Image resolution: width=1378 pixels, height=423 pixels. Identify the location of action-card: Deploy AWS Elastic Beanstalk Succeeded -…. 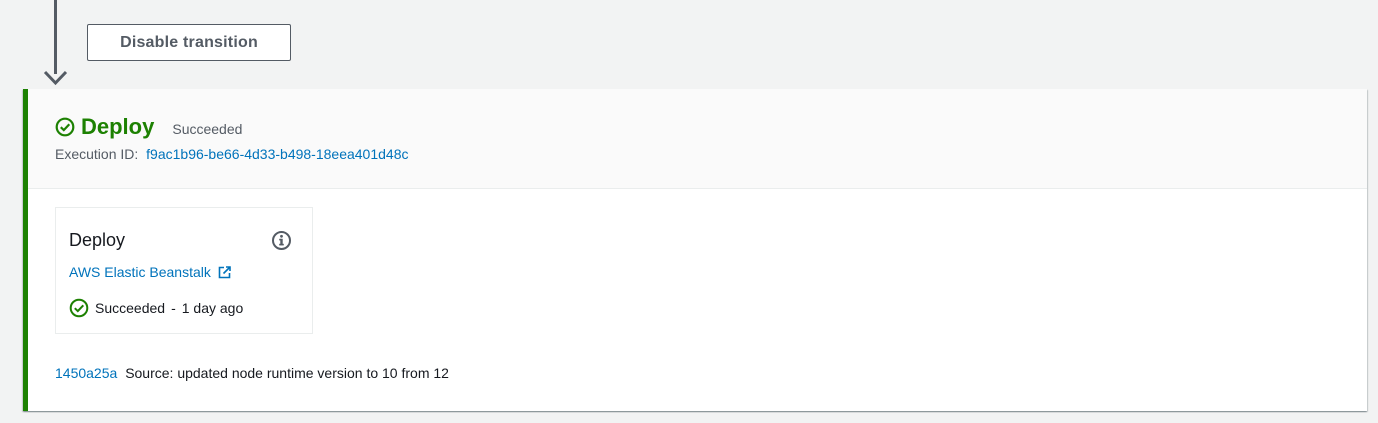
(184, 270).